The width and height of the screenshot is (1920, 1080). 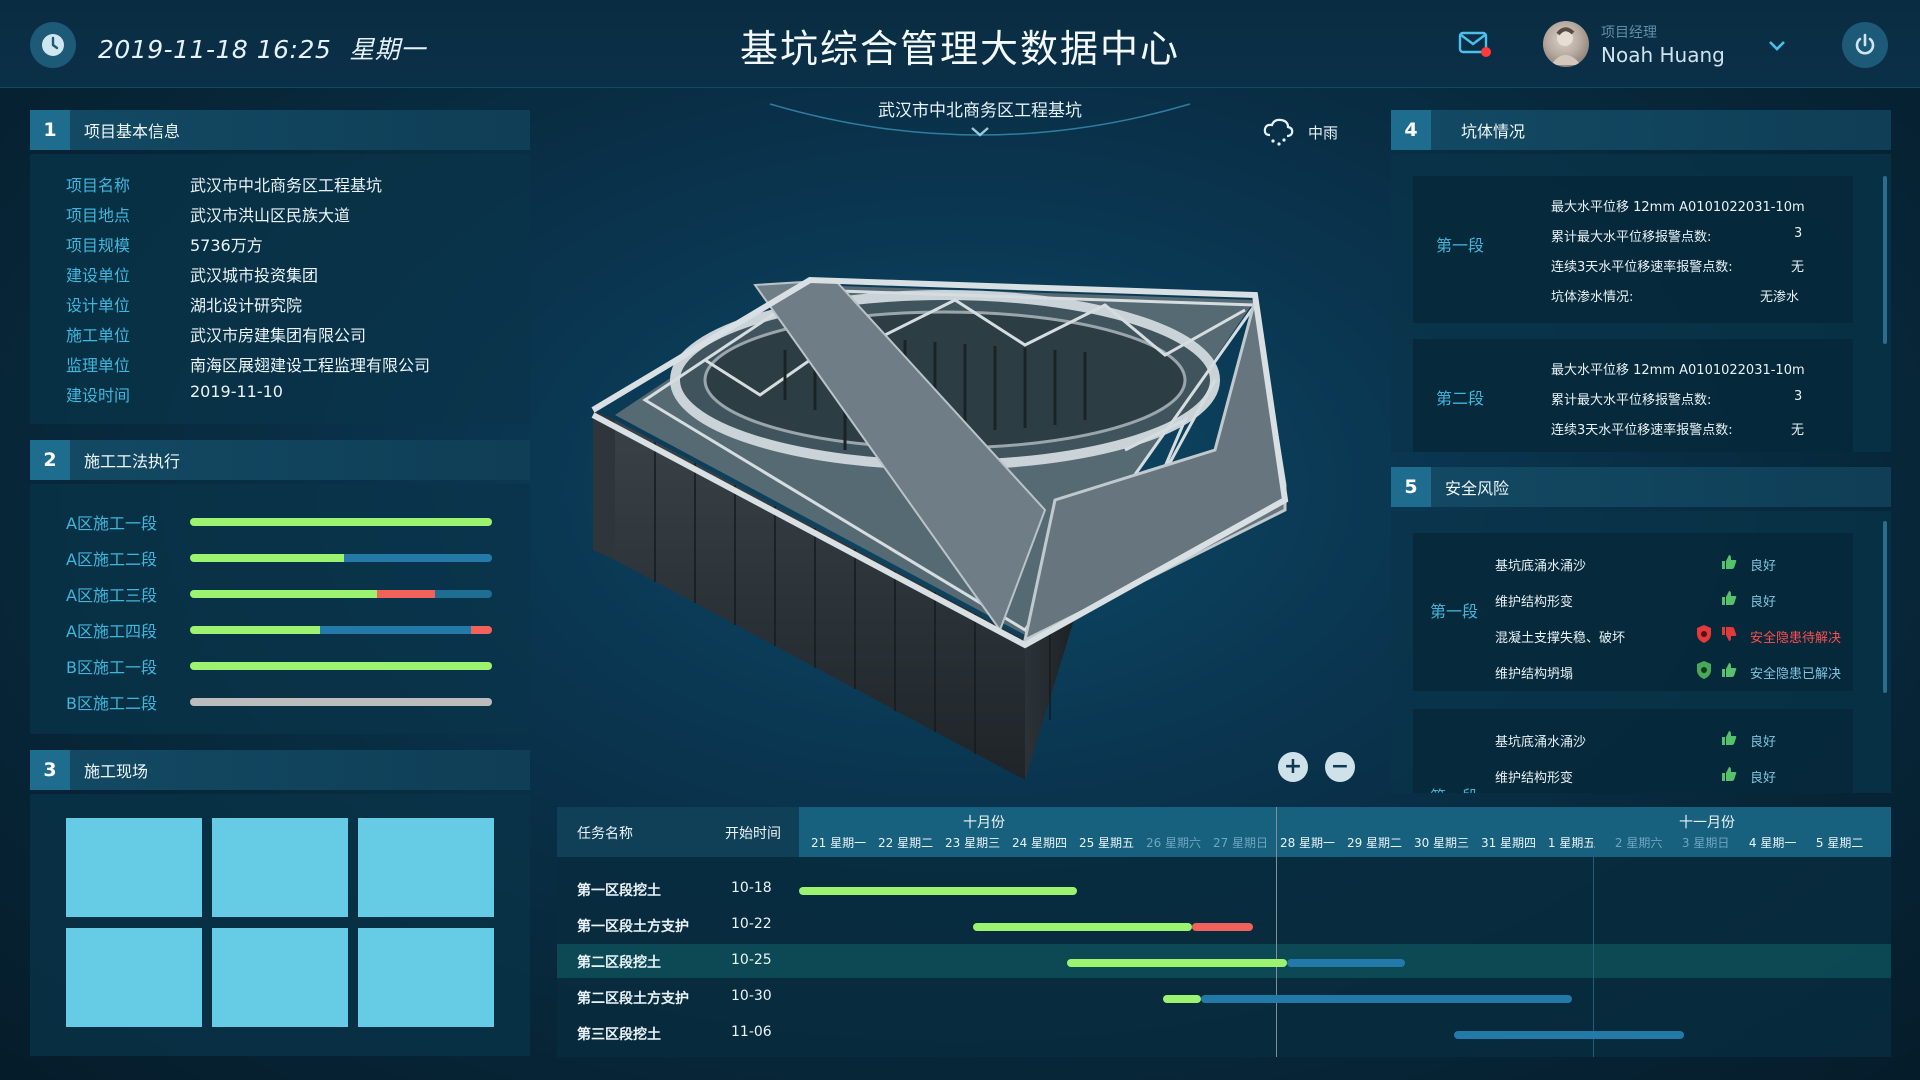 I want to click on user-role: 项目经理, so click(x=1629, y=33).